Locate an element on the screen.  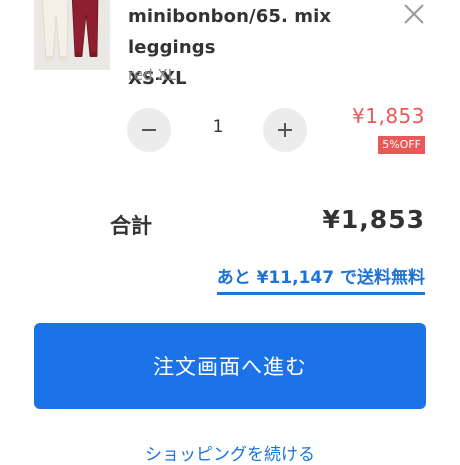
decrease-quantity-button is located at coordinates (149, 130).